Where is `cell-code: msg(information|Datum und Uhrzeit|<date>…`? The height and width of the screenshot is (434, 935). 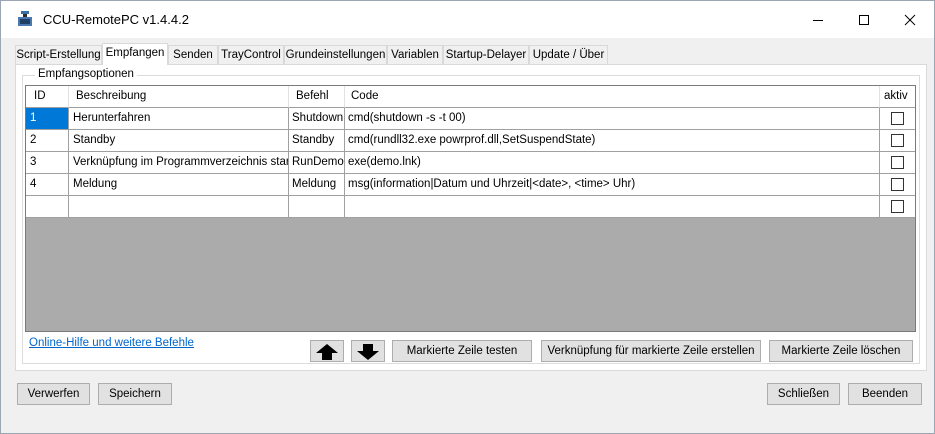
cell-code: msg(information|Datum und Uhrzeit|<date>… is located at coordinates (612, 185).